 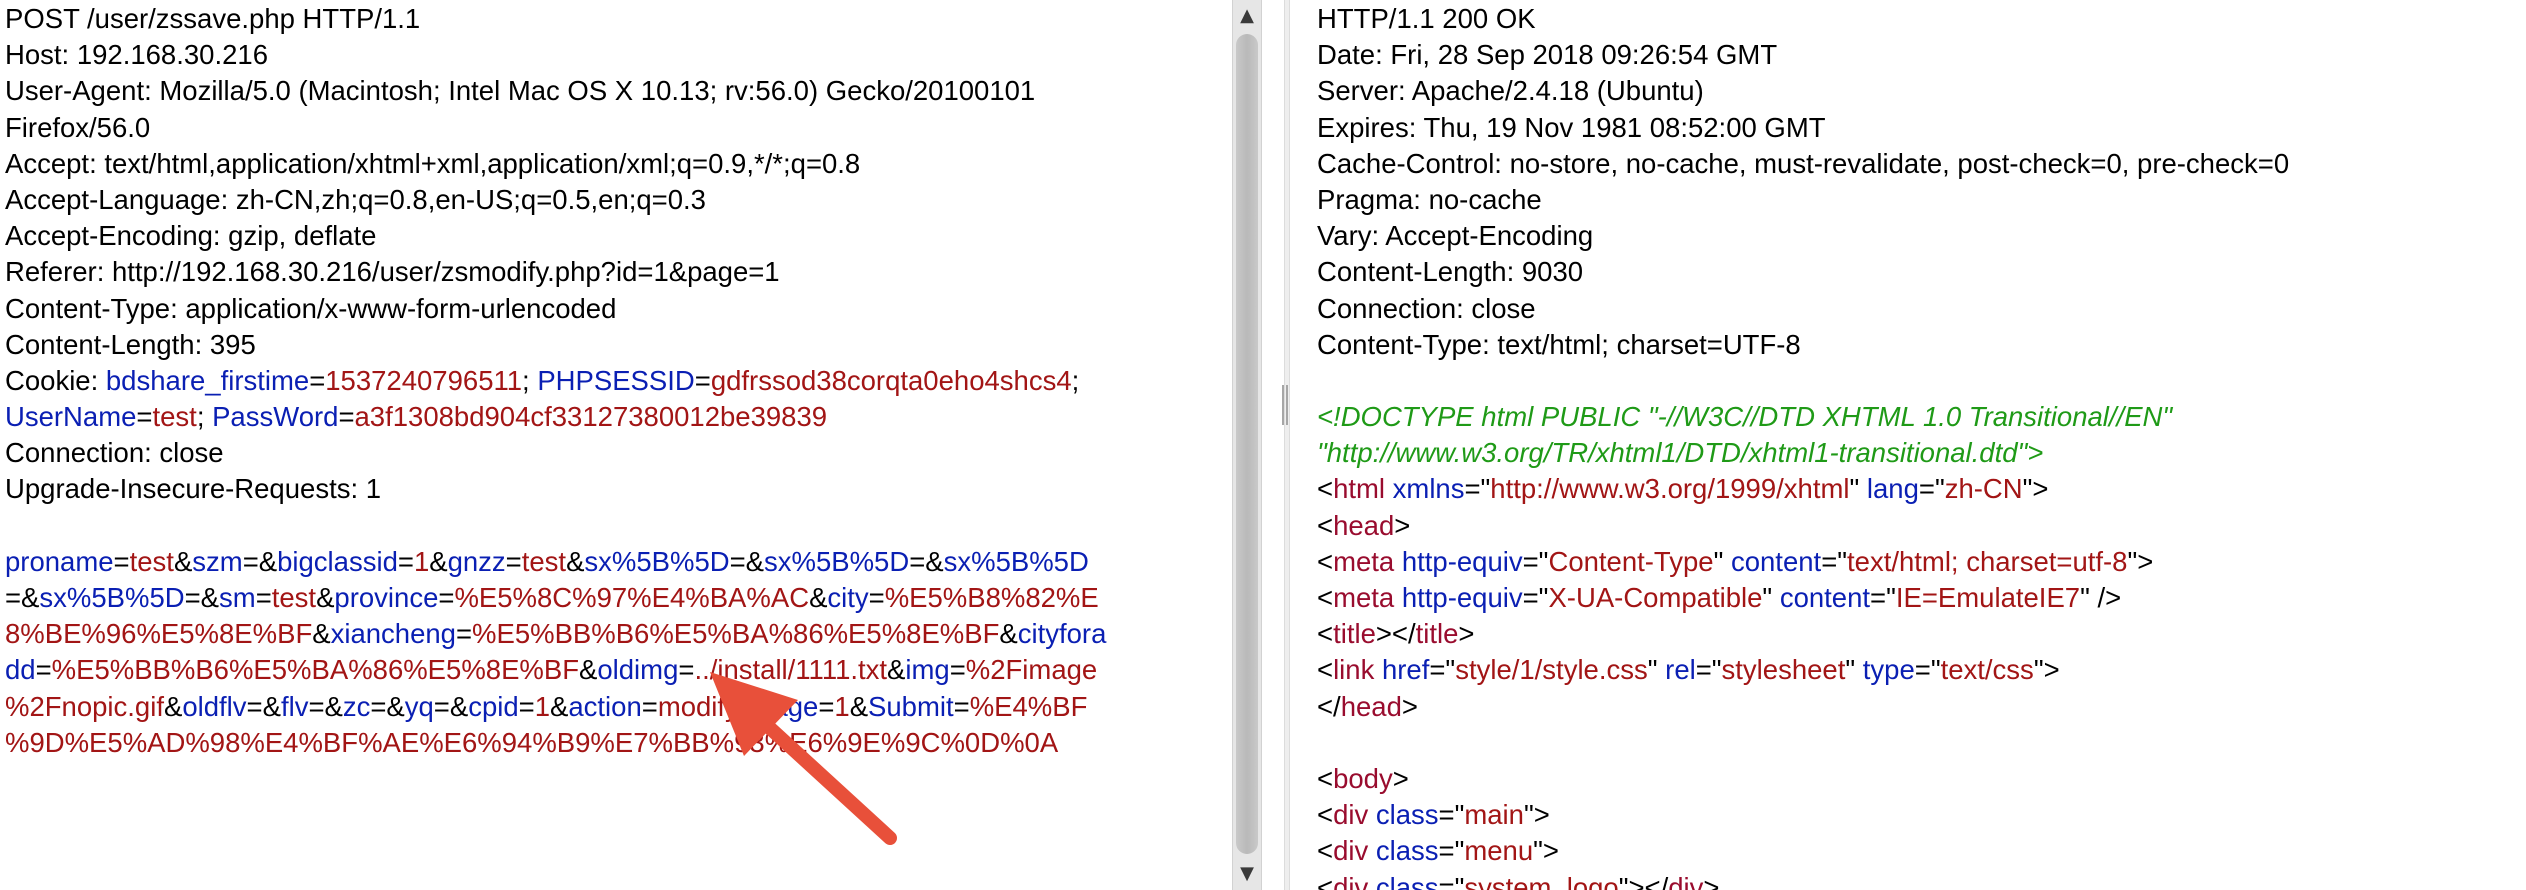 I want to click on param-key: action, so click(x=605, y=706).